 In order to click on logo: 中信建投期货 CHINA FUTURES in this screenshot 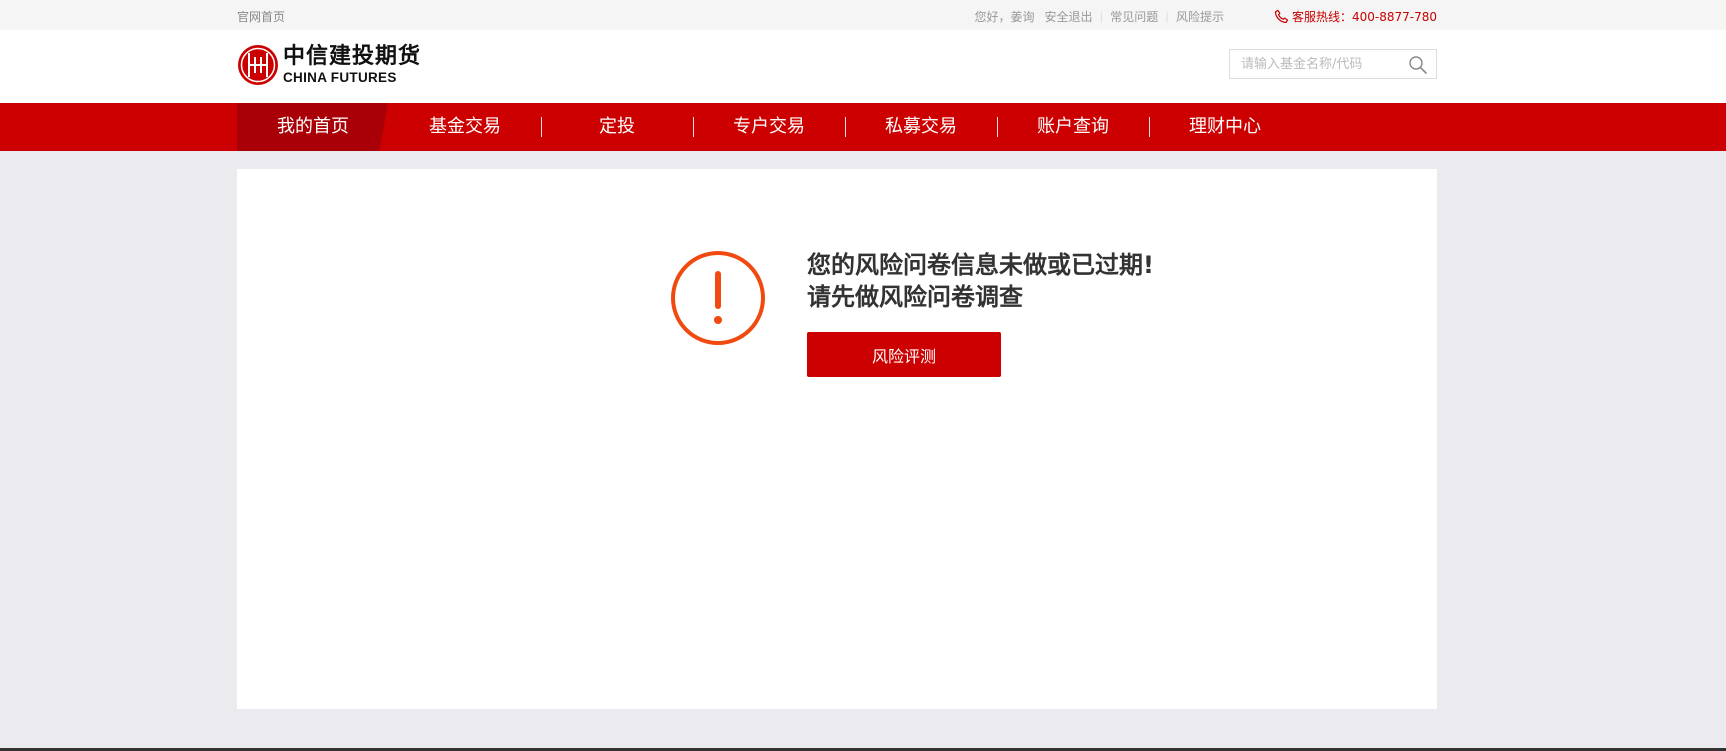, I will do `click(329, 65)`.